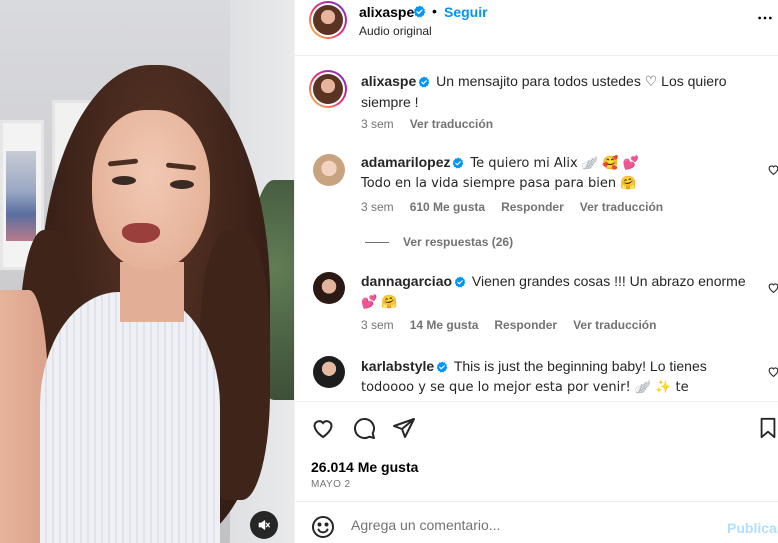 This screenshot has width=778, height=543. I want to click on emoji-picker-button, so click(323, 529).